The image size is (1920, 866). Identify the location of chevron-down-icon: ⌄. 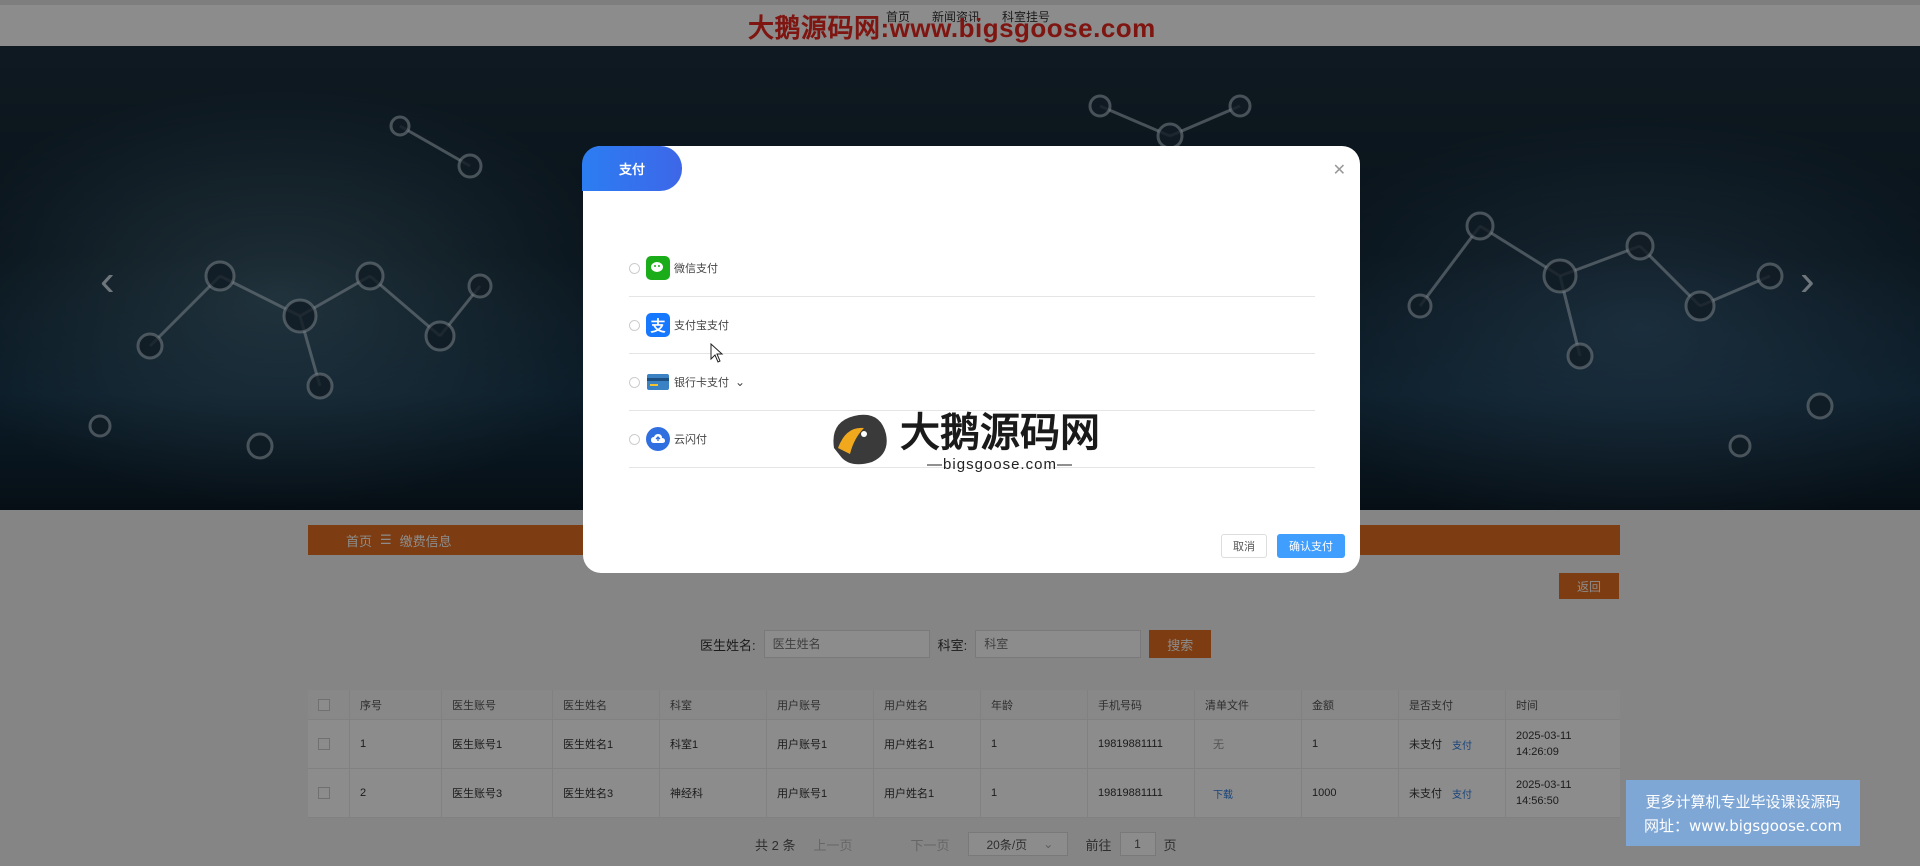
(740, 382).